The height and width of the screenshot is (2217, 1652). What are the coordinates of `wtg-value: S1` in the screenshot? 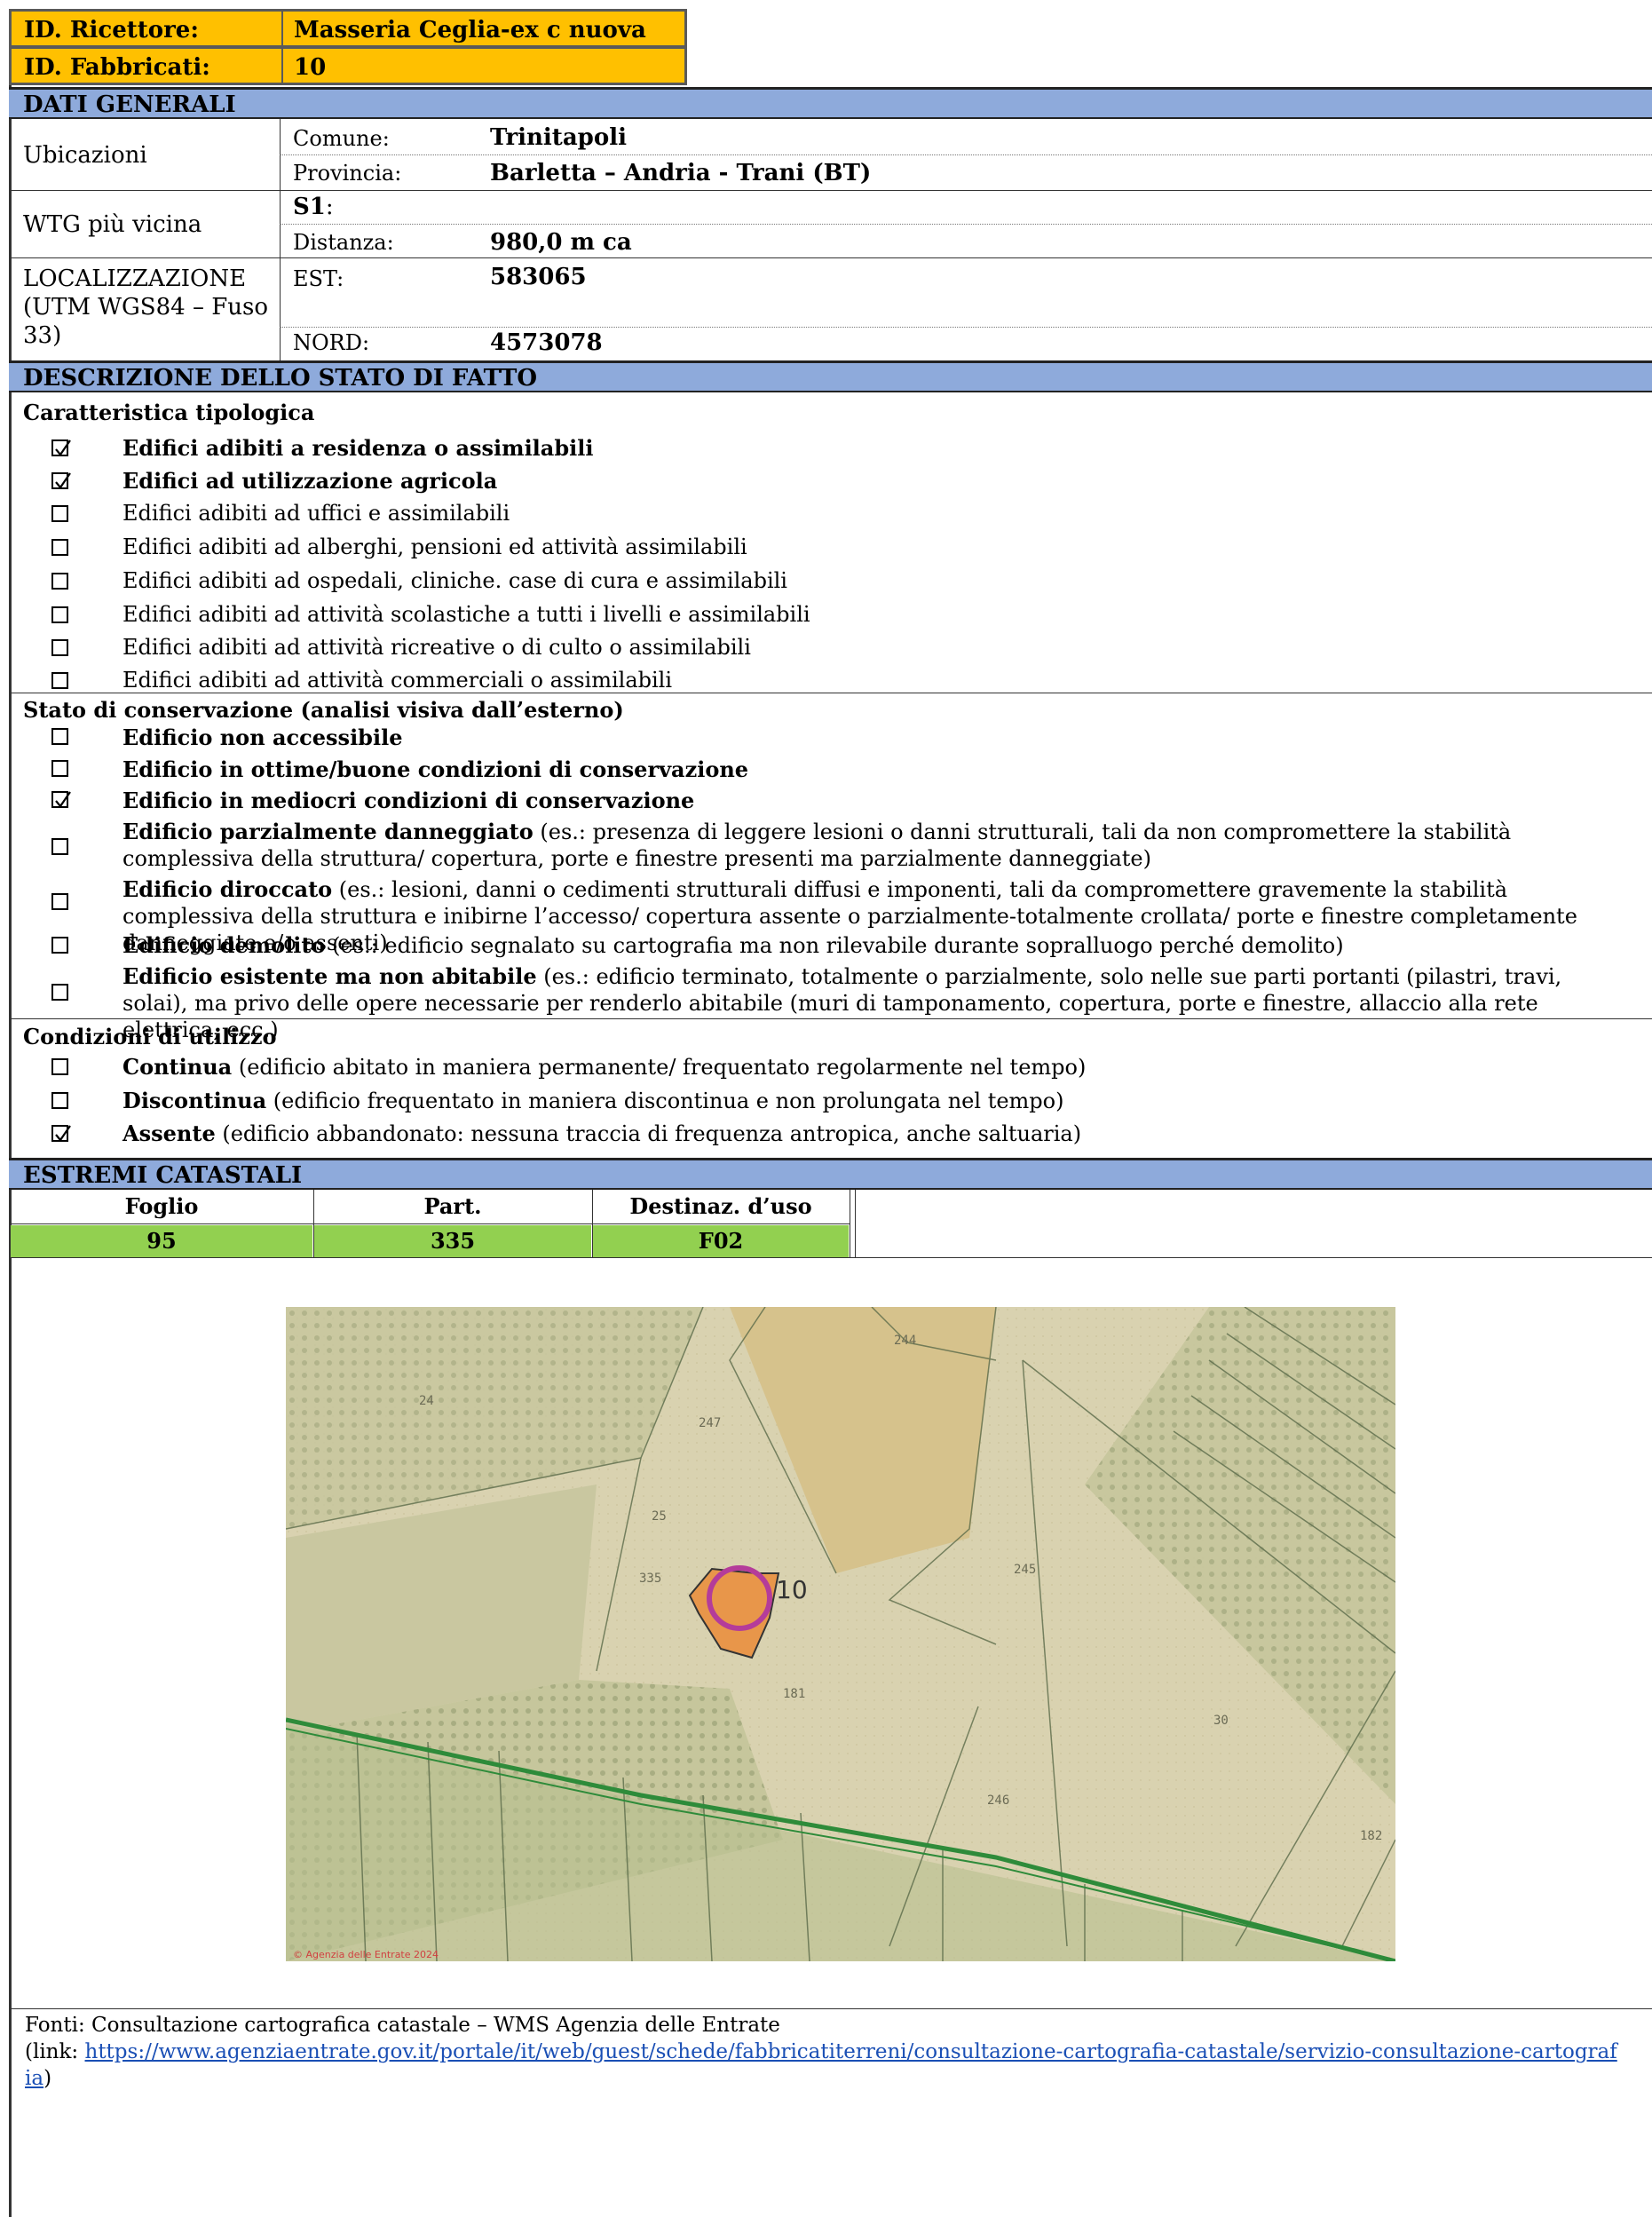 It's located at (309, 207).